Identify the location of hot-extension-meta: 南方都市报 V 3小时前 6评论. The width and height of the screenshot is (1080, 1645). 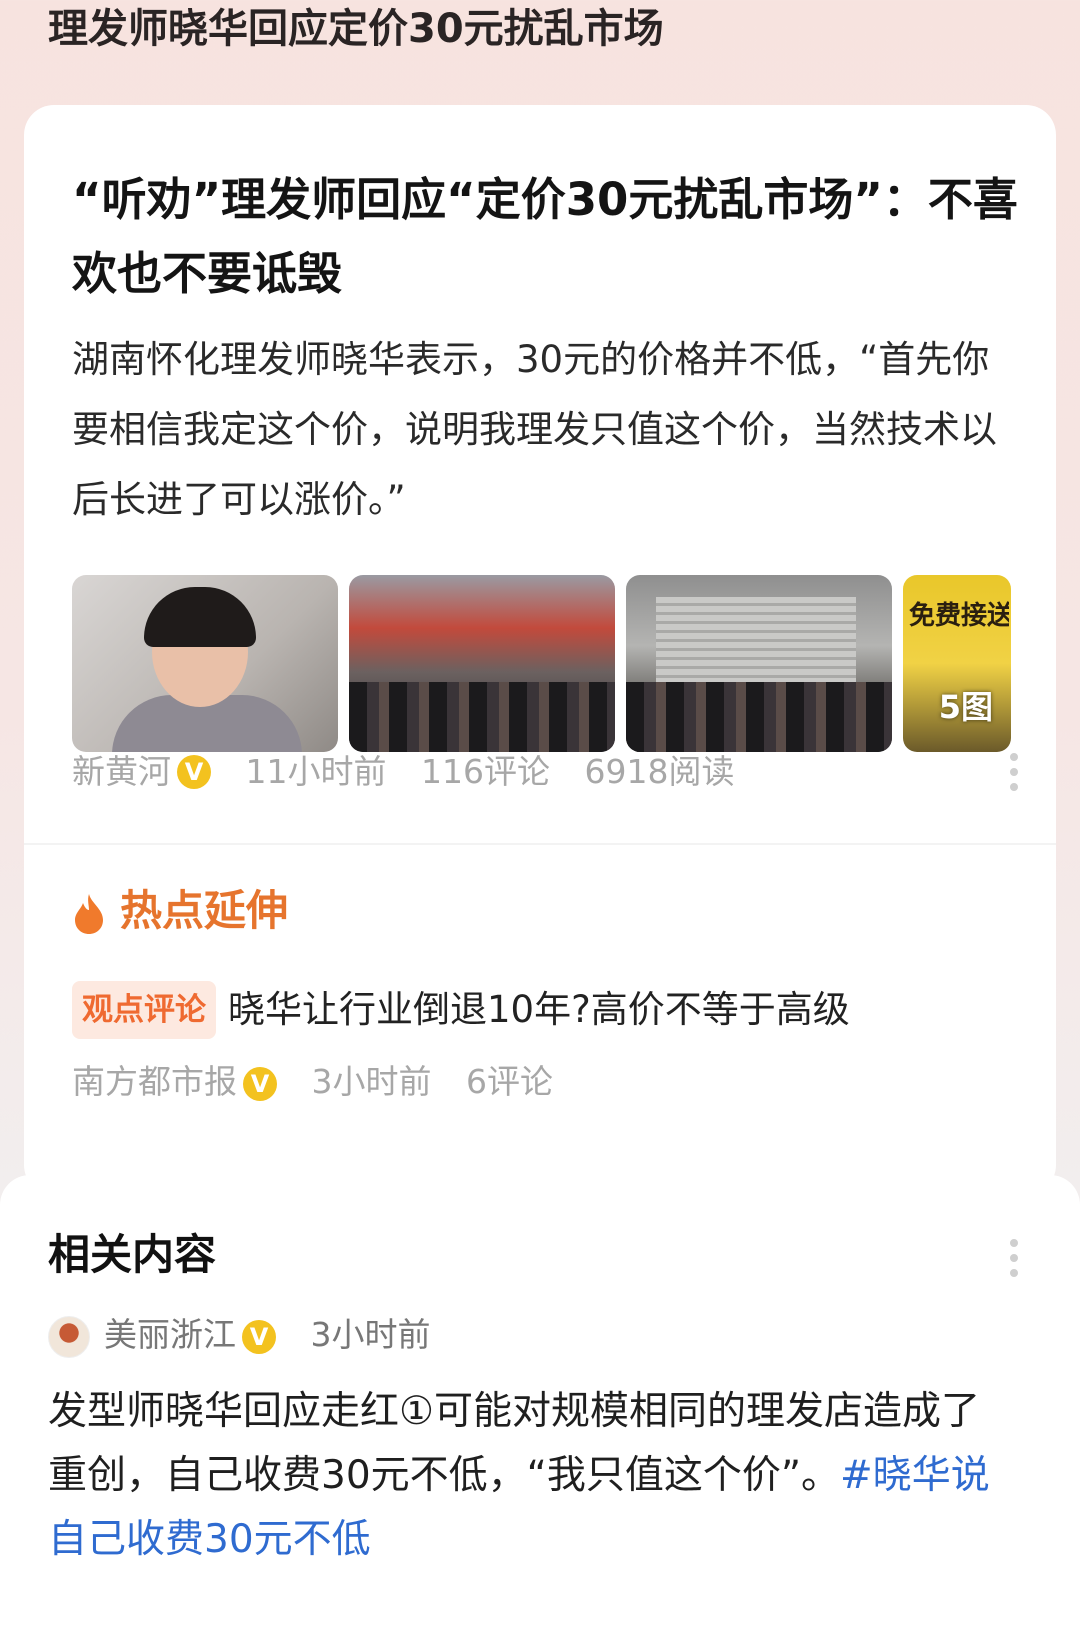
(312, 1082).